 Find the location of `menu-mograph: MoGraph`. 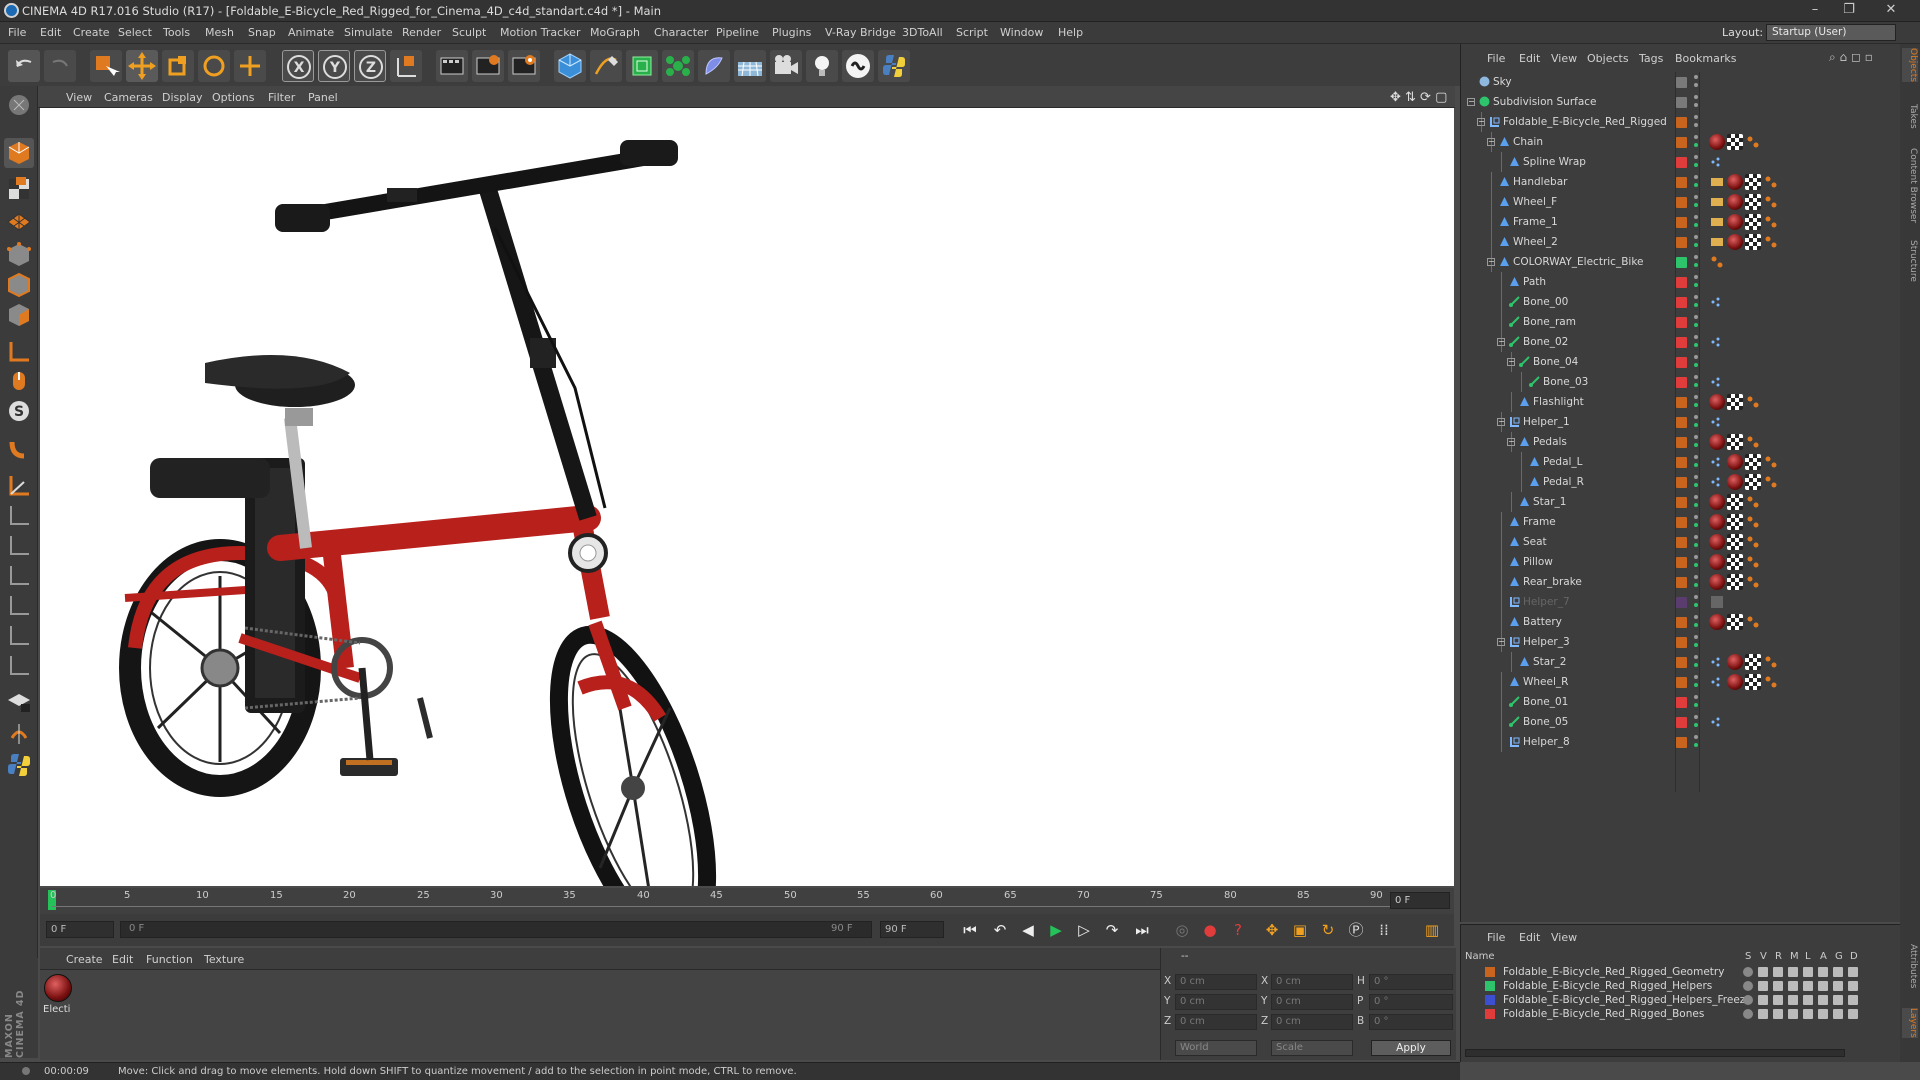

menu-mograph: MoGraph is located at coordinates (615, 32).